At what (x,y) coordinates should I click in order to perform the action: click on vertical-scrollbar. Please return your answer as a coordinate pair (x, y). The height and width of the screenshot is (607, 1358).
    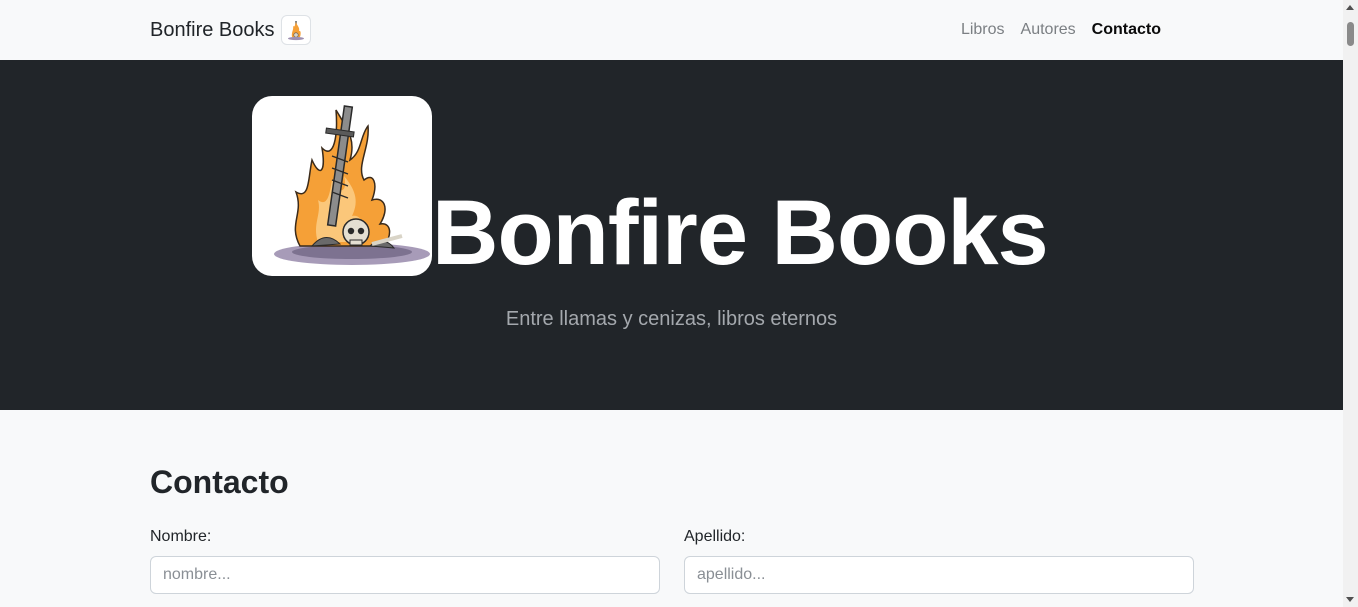
    Looking at the image, I should click on (1350, 303).